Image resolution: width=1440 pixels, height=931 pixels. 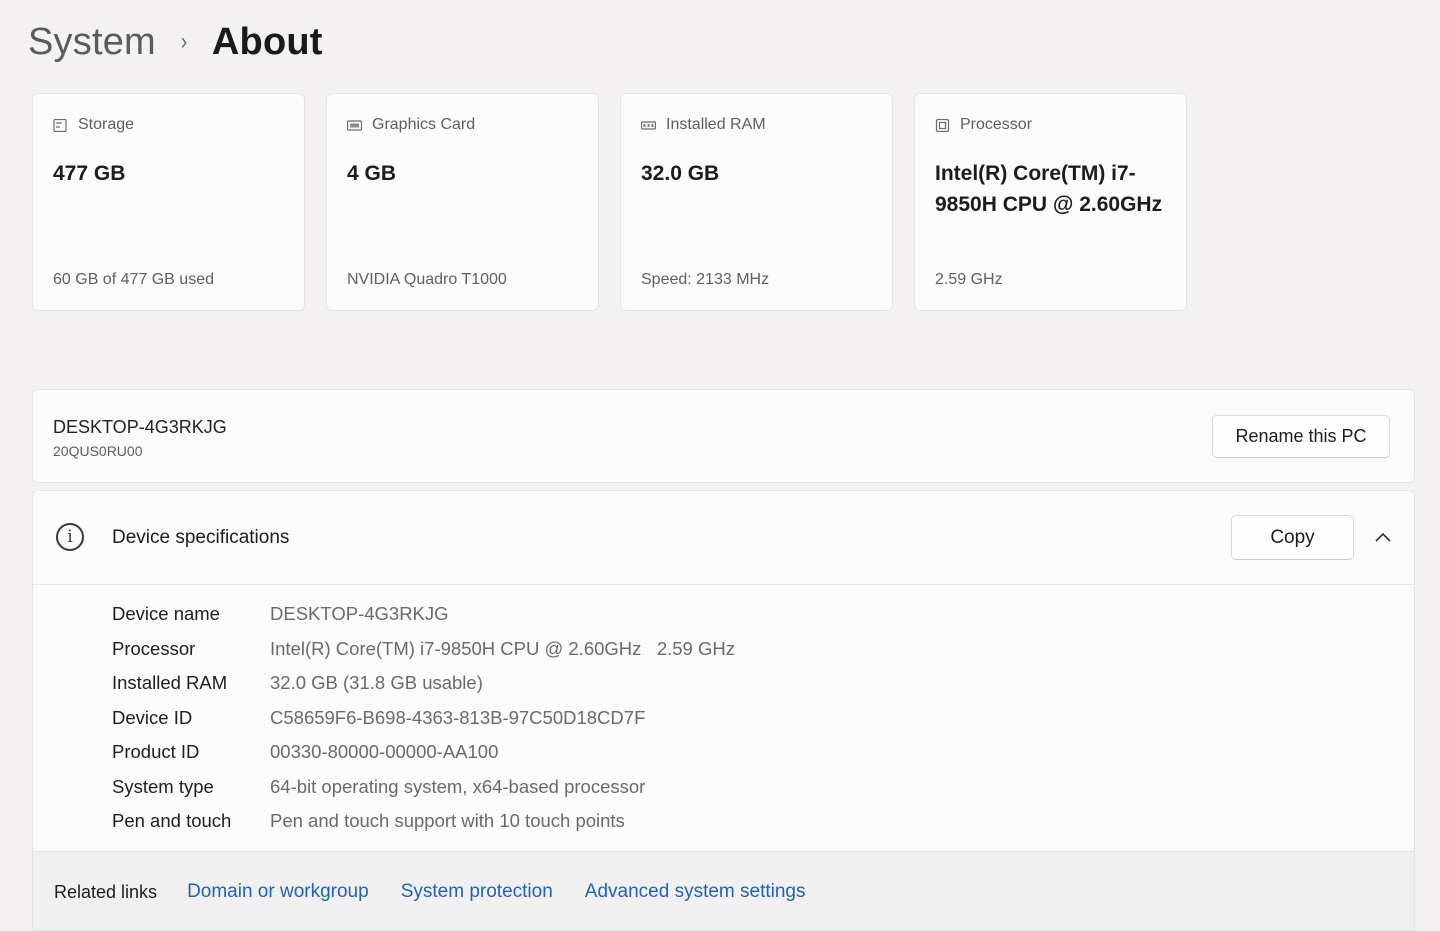 What do you see at coordinates (756, 202) in the screenshot?
I see `installed-ram-card: Installed RAM 32.0 GB Speed: 2133 MHz` at bounding box center [756, 202].